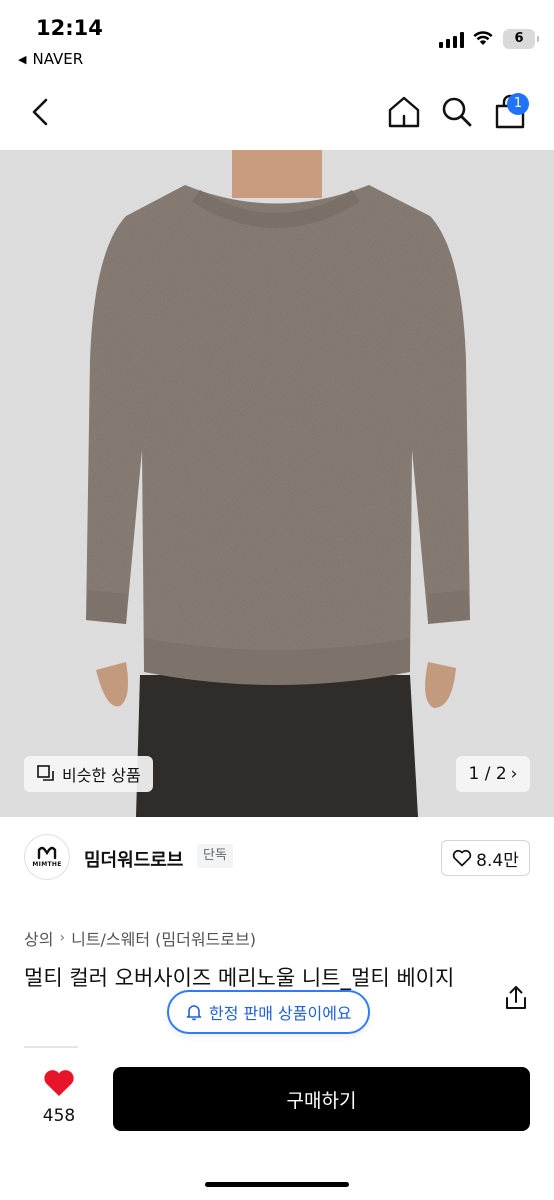 Image resolution: width=554 pixels, height=1200 pixels. I want to click on share-icon, so click(516, 998).